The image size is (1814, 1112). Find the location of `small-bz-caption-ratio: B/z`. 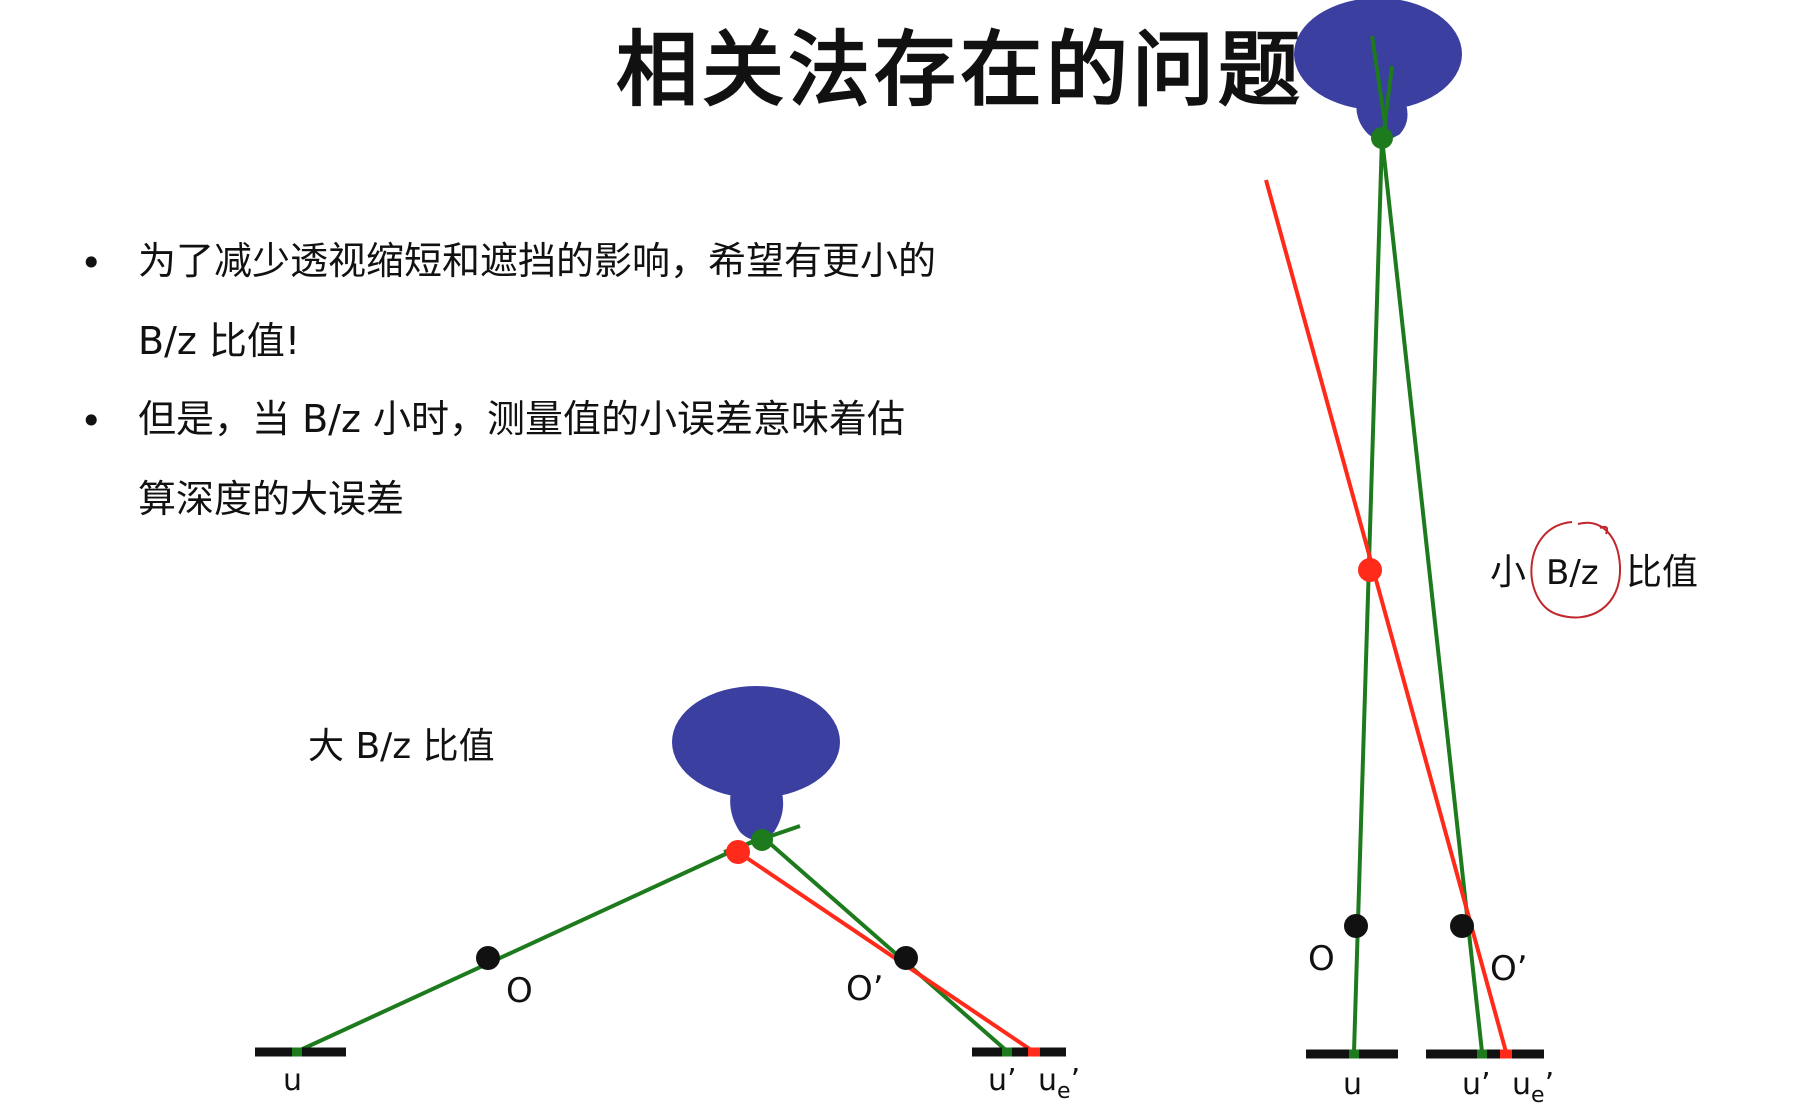

small-bz-caption-ratio: B/z is located at coordinates (1572, 573).